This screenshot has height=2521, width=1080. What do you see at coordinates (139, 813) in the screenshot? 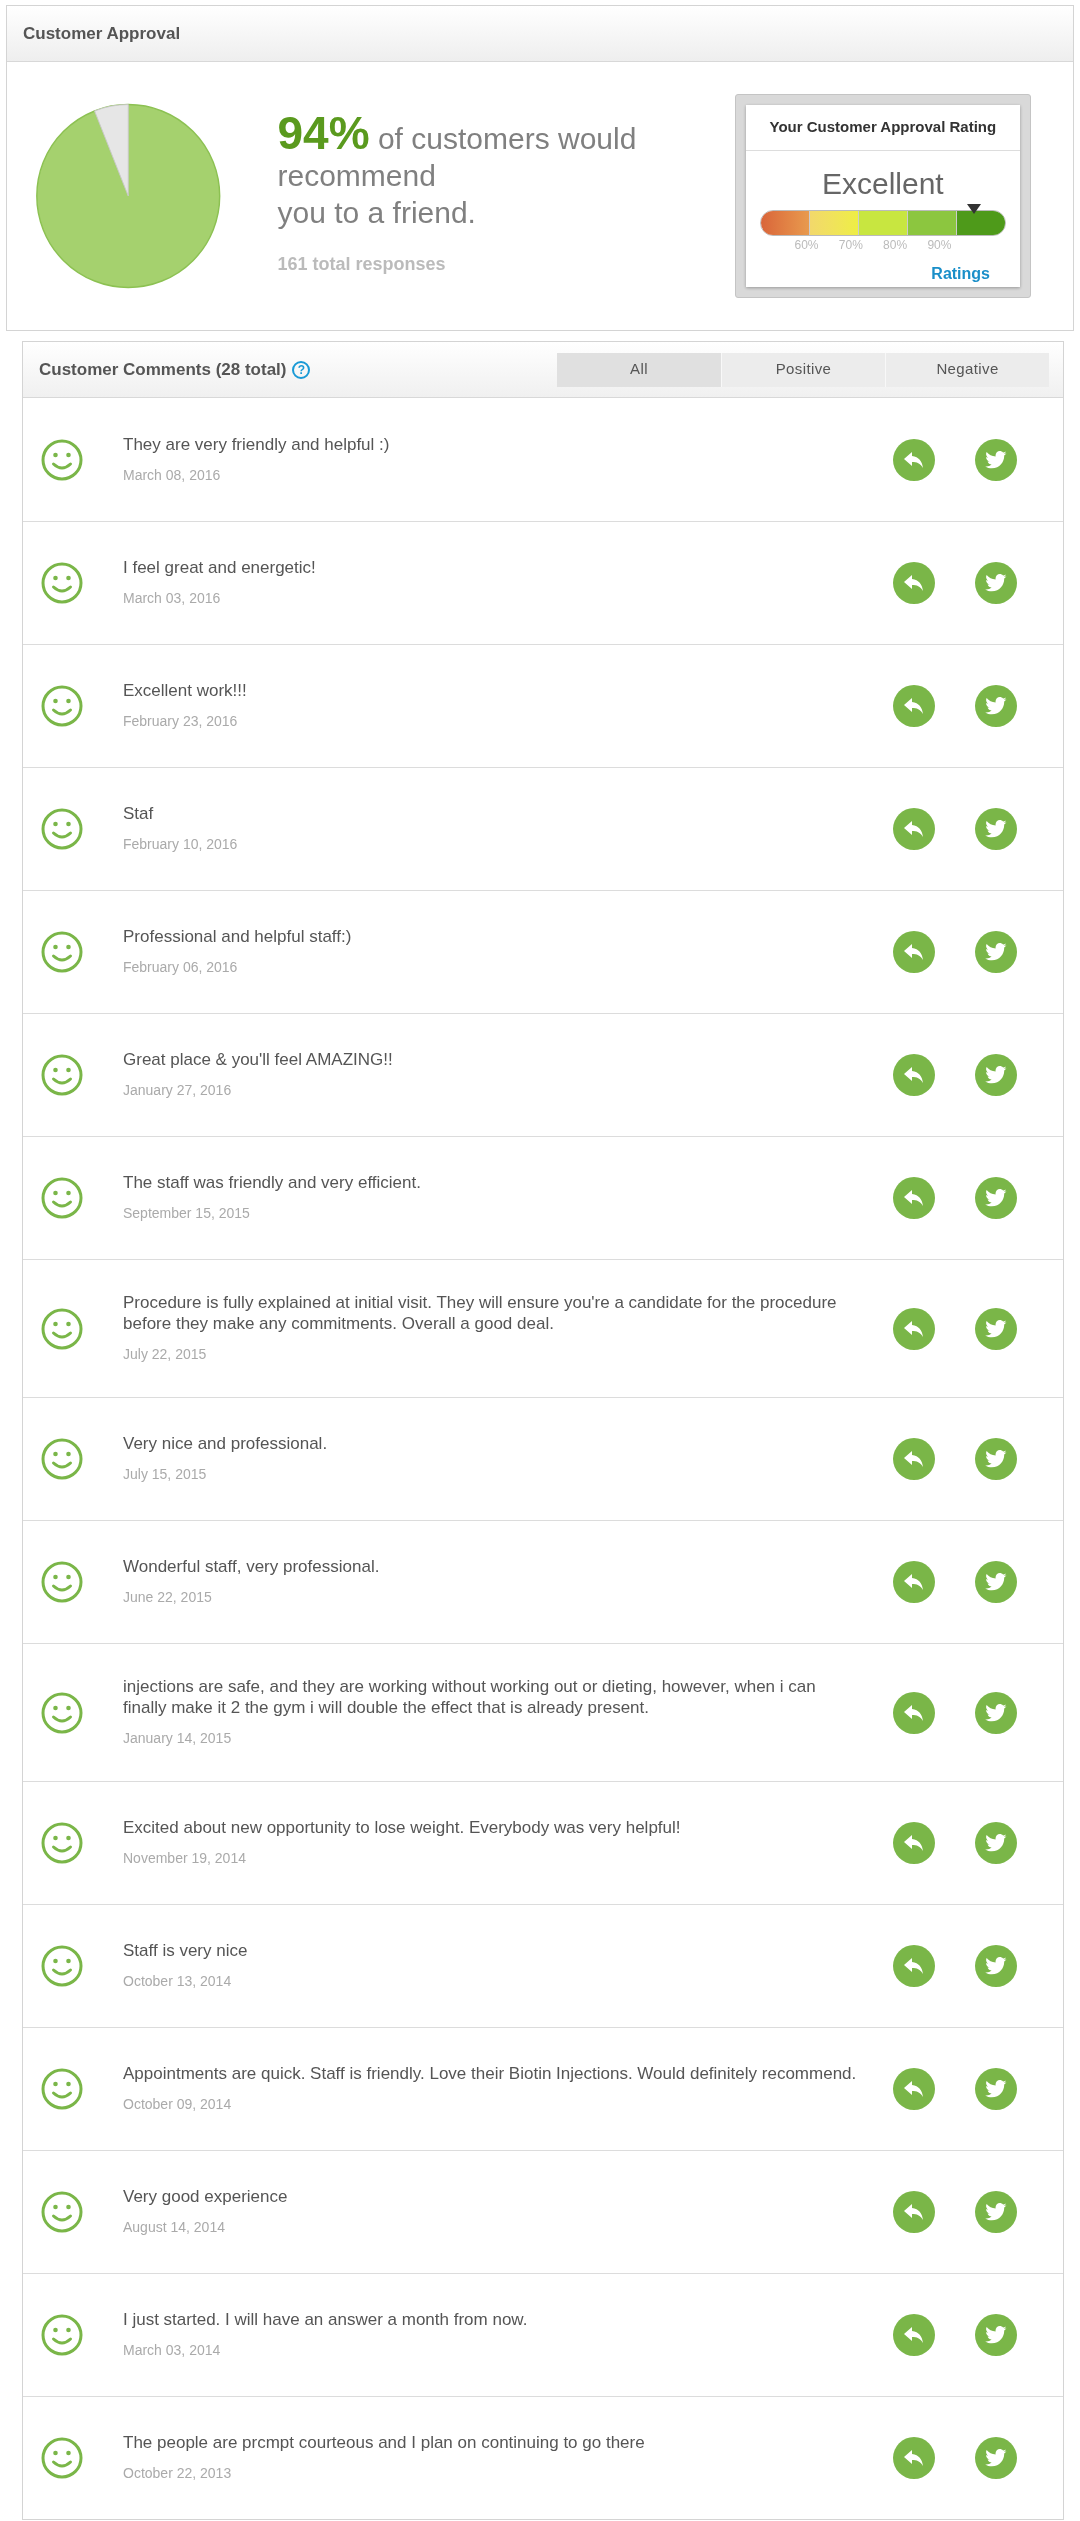
I see `comment-text: Staf` at bounding box center [139, 813].